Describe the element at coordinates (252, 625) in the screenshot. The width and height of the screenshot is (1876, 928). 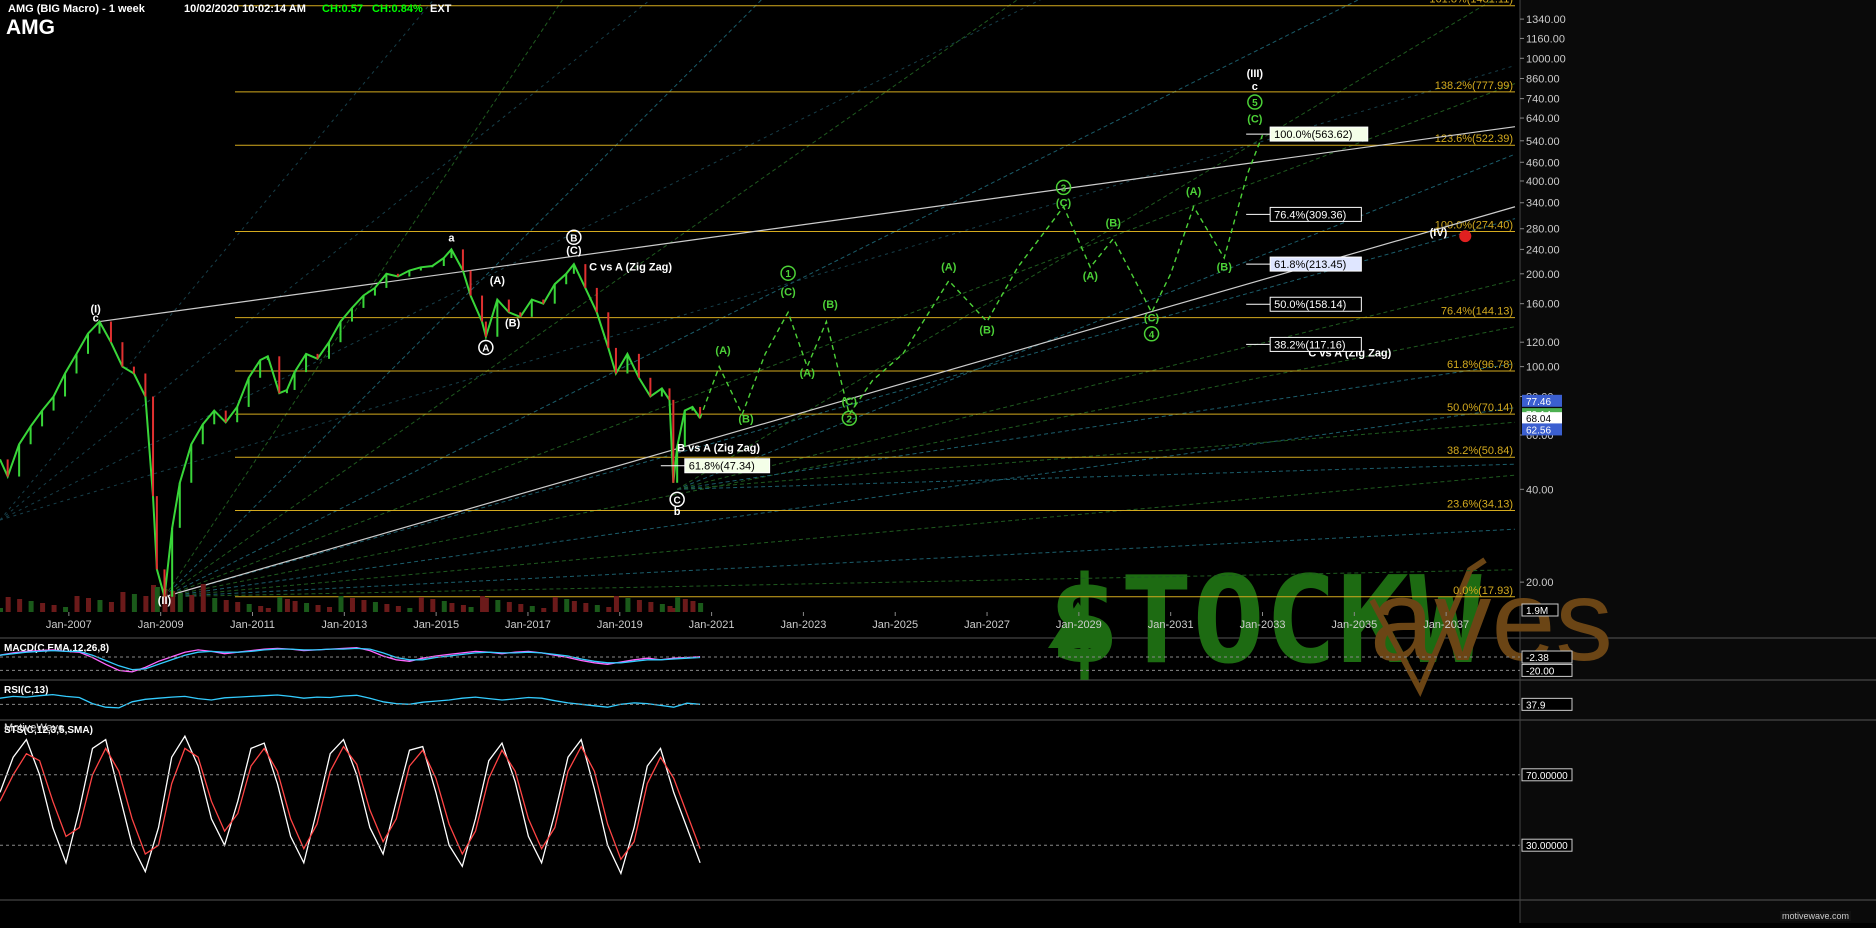
I see `x-tick-label: Jan-2011` at that location.